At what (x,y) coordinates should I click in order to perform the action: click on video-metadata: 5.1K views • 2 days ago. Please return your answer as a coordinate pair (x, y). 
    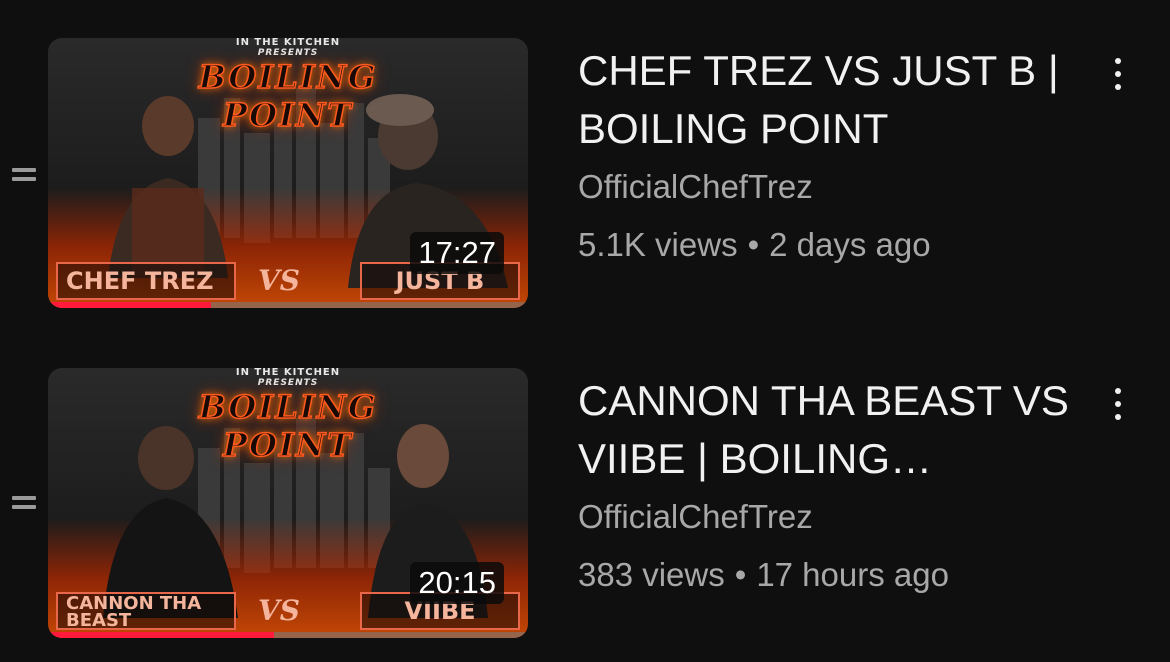
    Looking at the image, I should click on (838, 245).